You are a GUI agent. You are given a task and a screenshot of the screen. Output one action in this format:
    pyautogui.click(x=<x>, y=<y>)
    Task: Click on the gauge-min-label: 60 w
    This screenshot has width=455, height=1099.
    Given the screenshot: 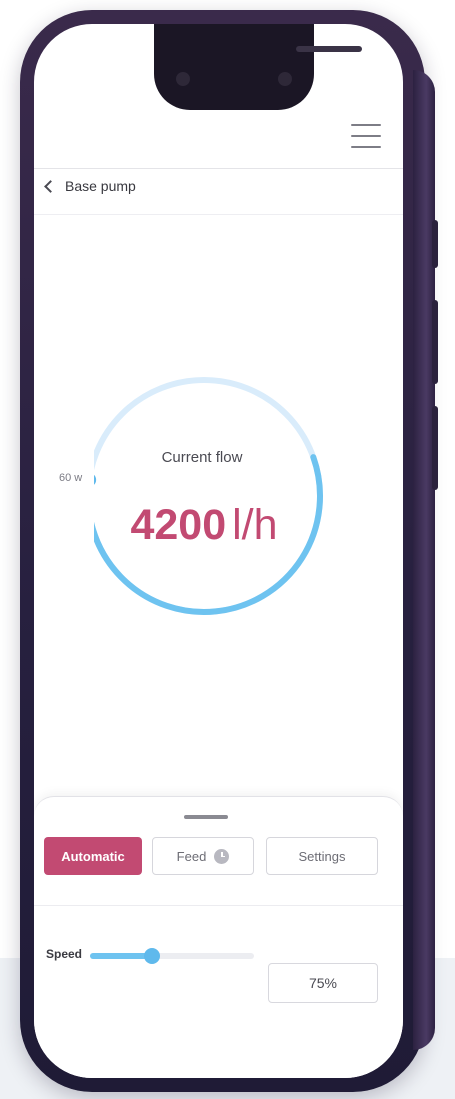 What is the action you would take?
    pyautogui.click(x=71, y=478)
    